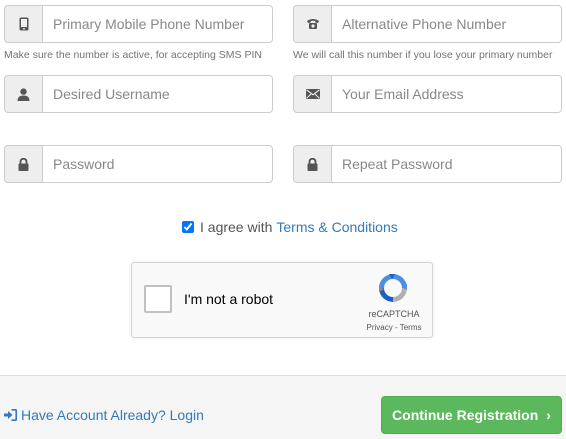 This screenshot has width=566, height=439. I want to click on continue-registration-button: Continue Registration ›, so click(471, 415).